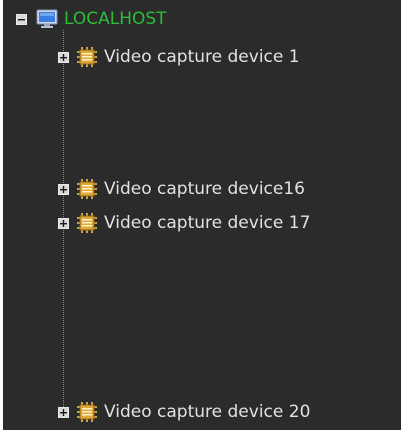 The width and height of the screenshot is (403, 433). Describe the element at coordinates (207, 412) in the screenshot. I see `tree-node-label: Video capture device 20` at that location.